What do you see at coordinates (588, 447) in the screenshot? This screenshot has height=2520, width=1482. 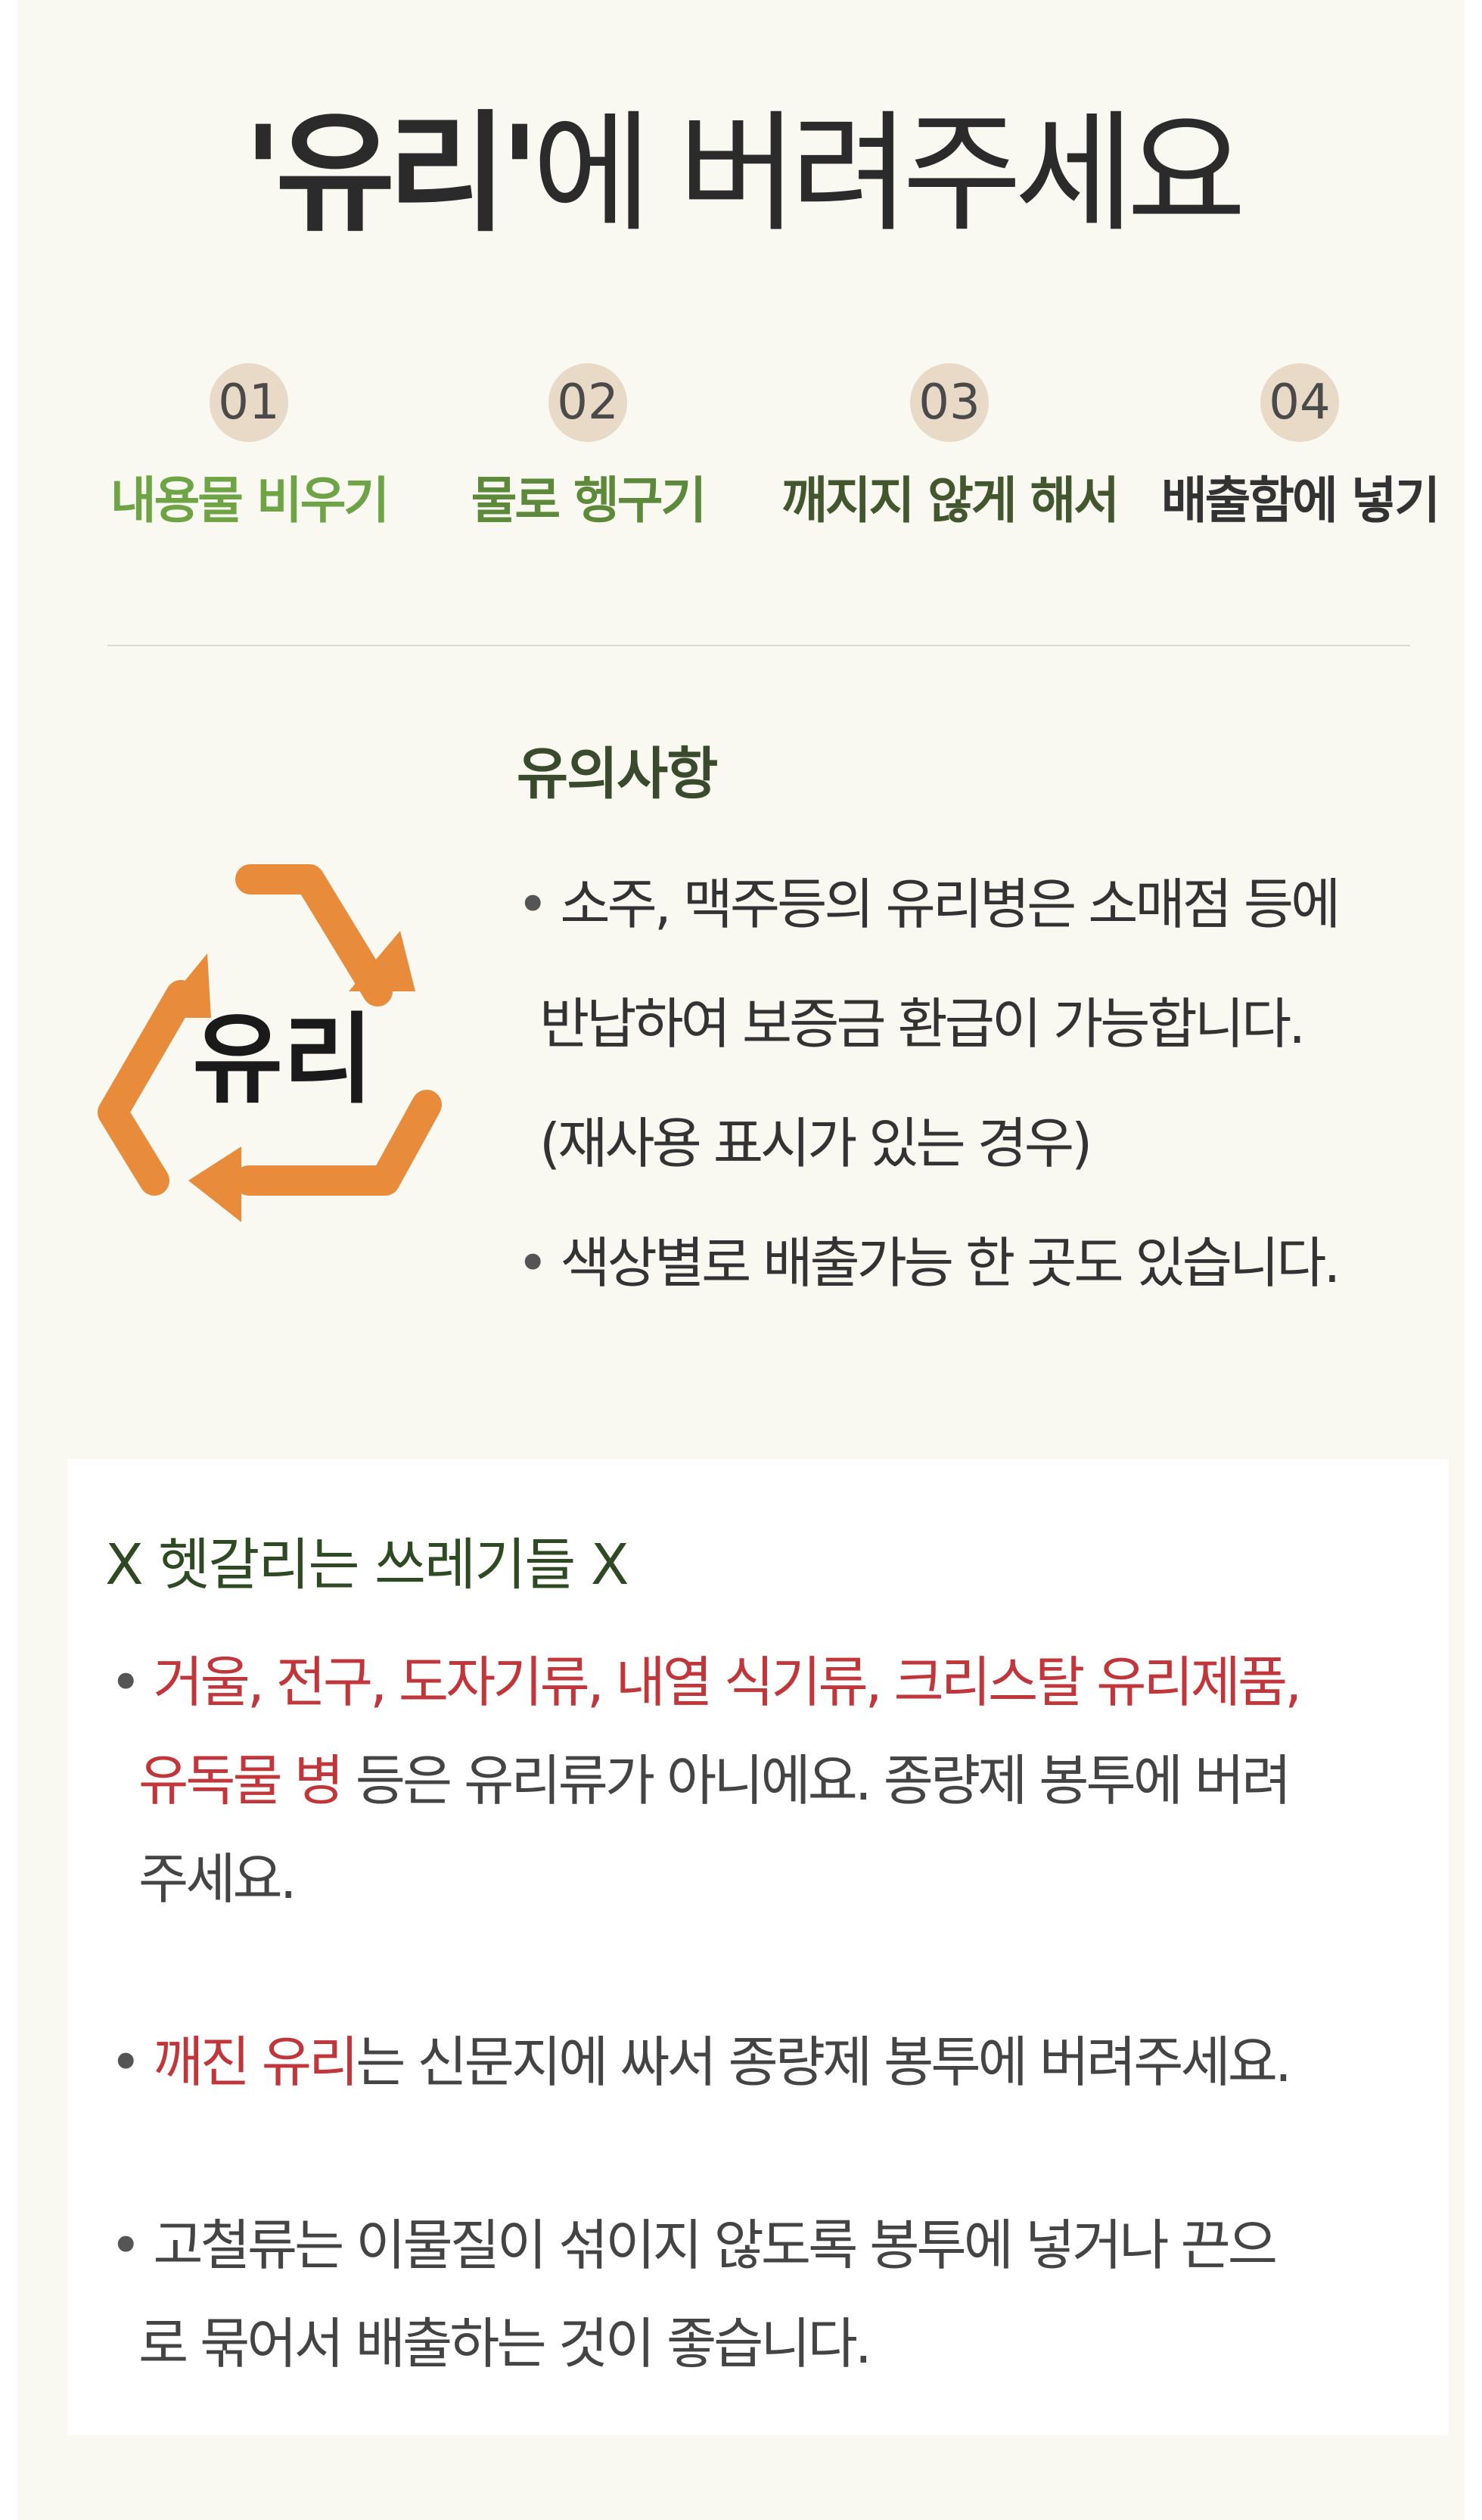 I see `step-2: 02 물로 헹구기` at bounding box center [588, 447].